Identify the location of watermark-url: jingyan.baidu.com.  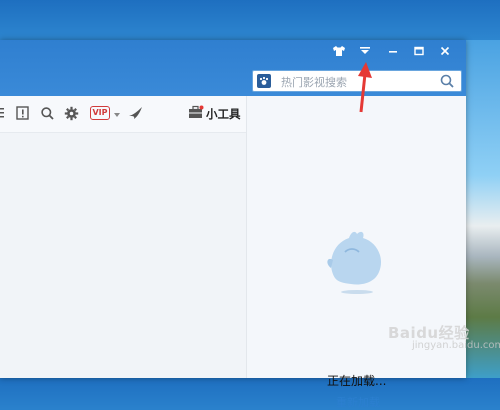
(456, 345).